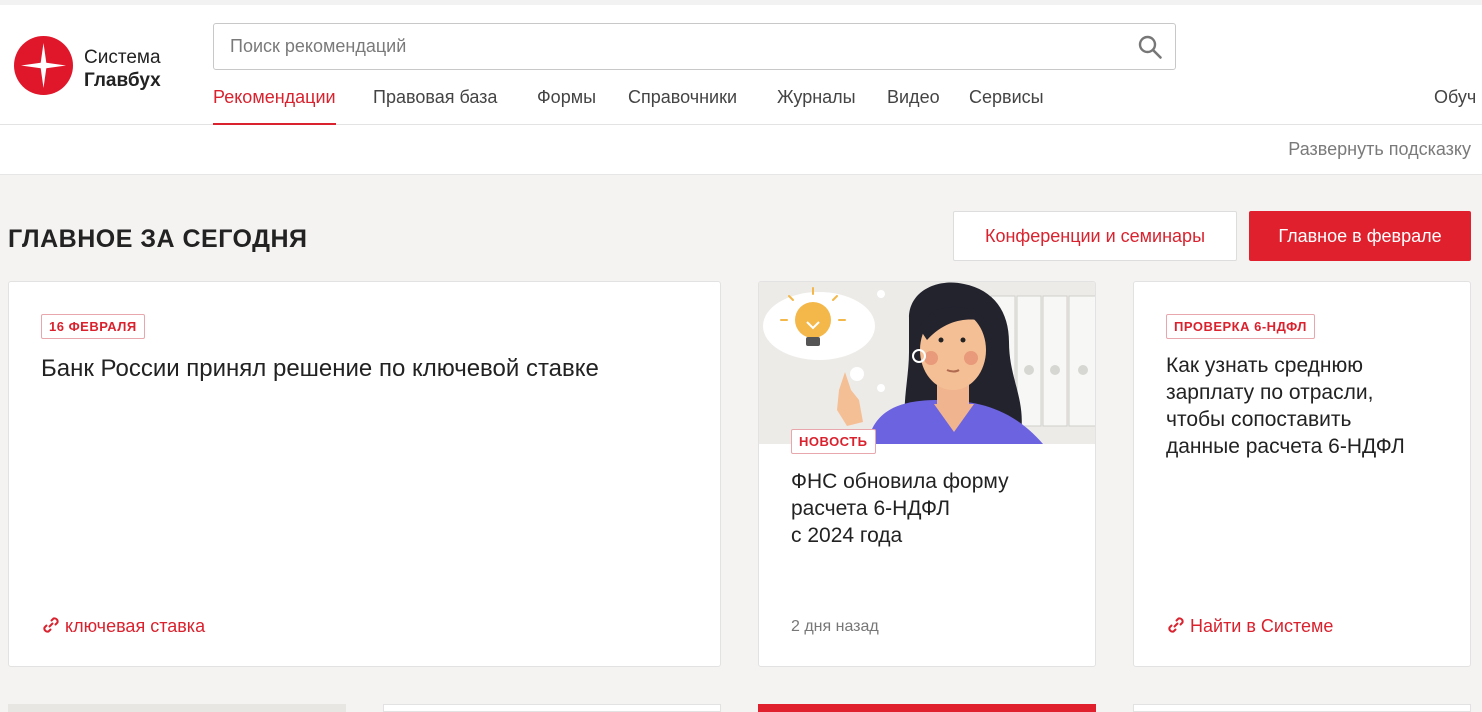  Describe the element at coordinates (1379, 149) in the screenshot. I see `expand-hint-link: Развернуть подсказку` at that location.